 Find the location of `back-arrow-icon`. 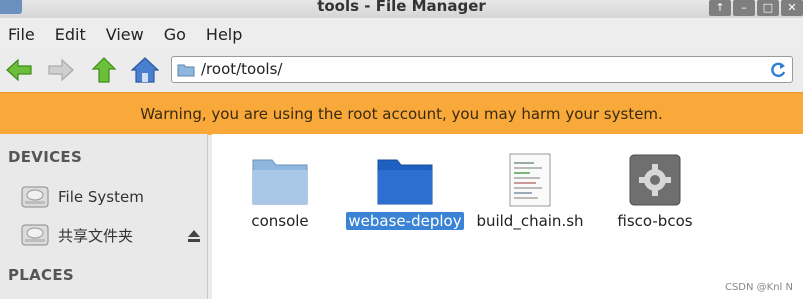

back-arrow-icon is located at coordinates (19, 70).